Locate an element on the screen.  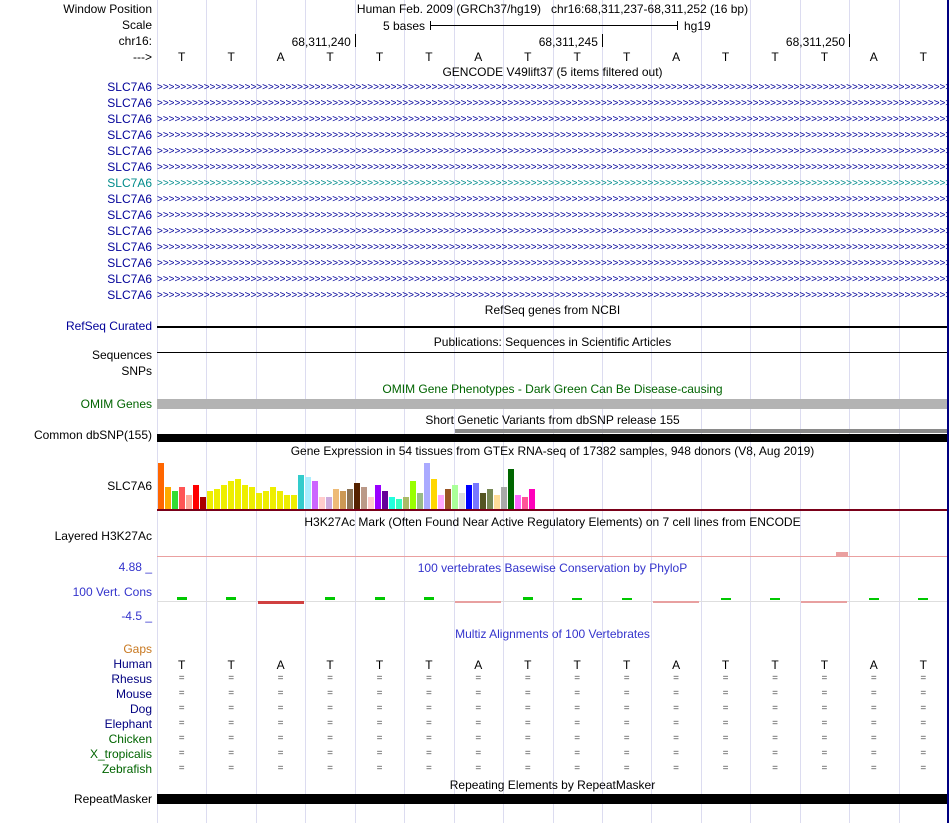
track-label-sequences: Sequences is located at coordinates (76, 355).